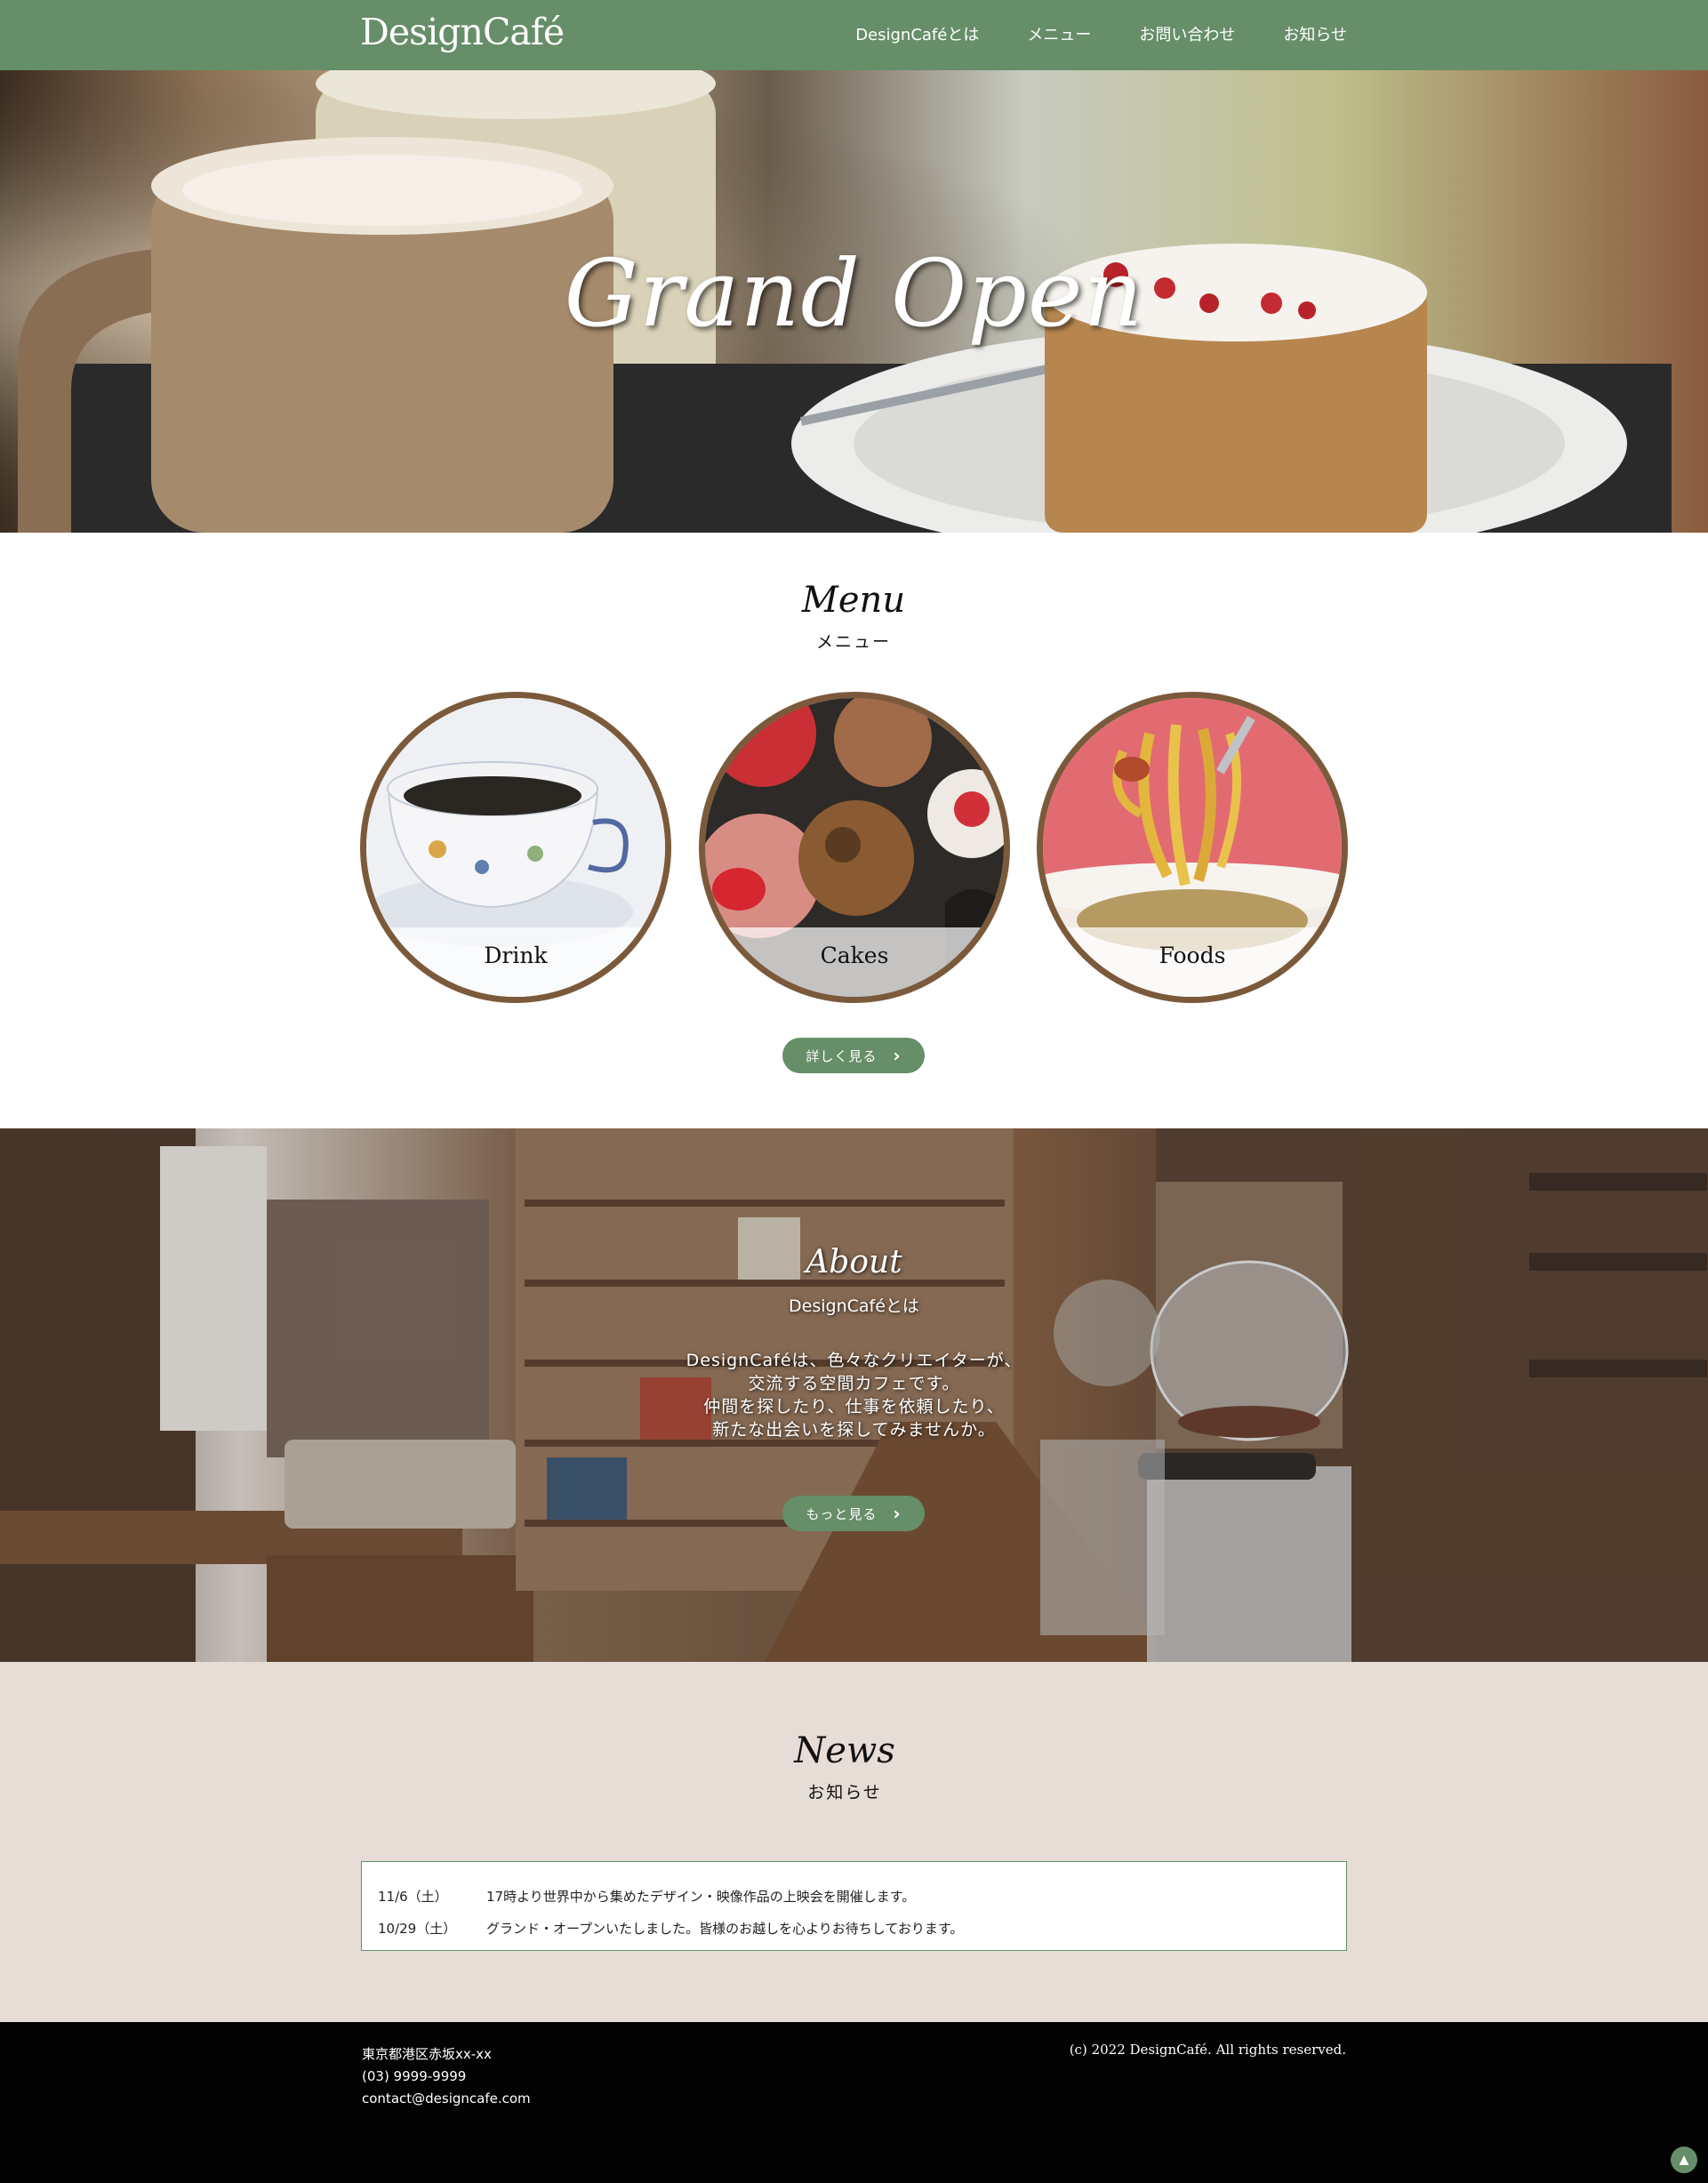 The width and height of the screenshot is (1708, 2183). Describe the element at coordinates (854, 35) in the screenshot. I see `site-header: DesignCafé DesignCaféとは メニュー お問い合わせ お知らせ` at that location.